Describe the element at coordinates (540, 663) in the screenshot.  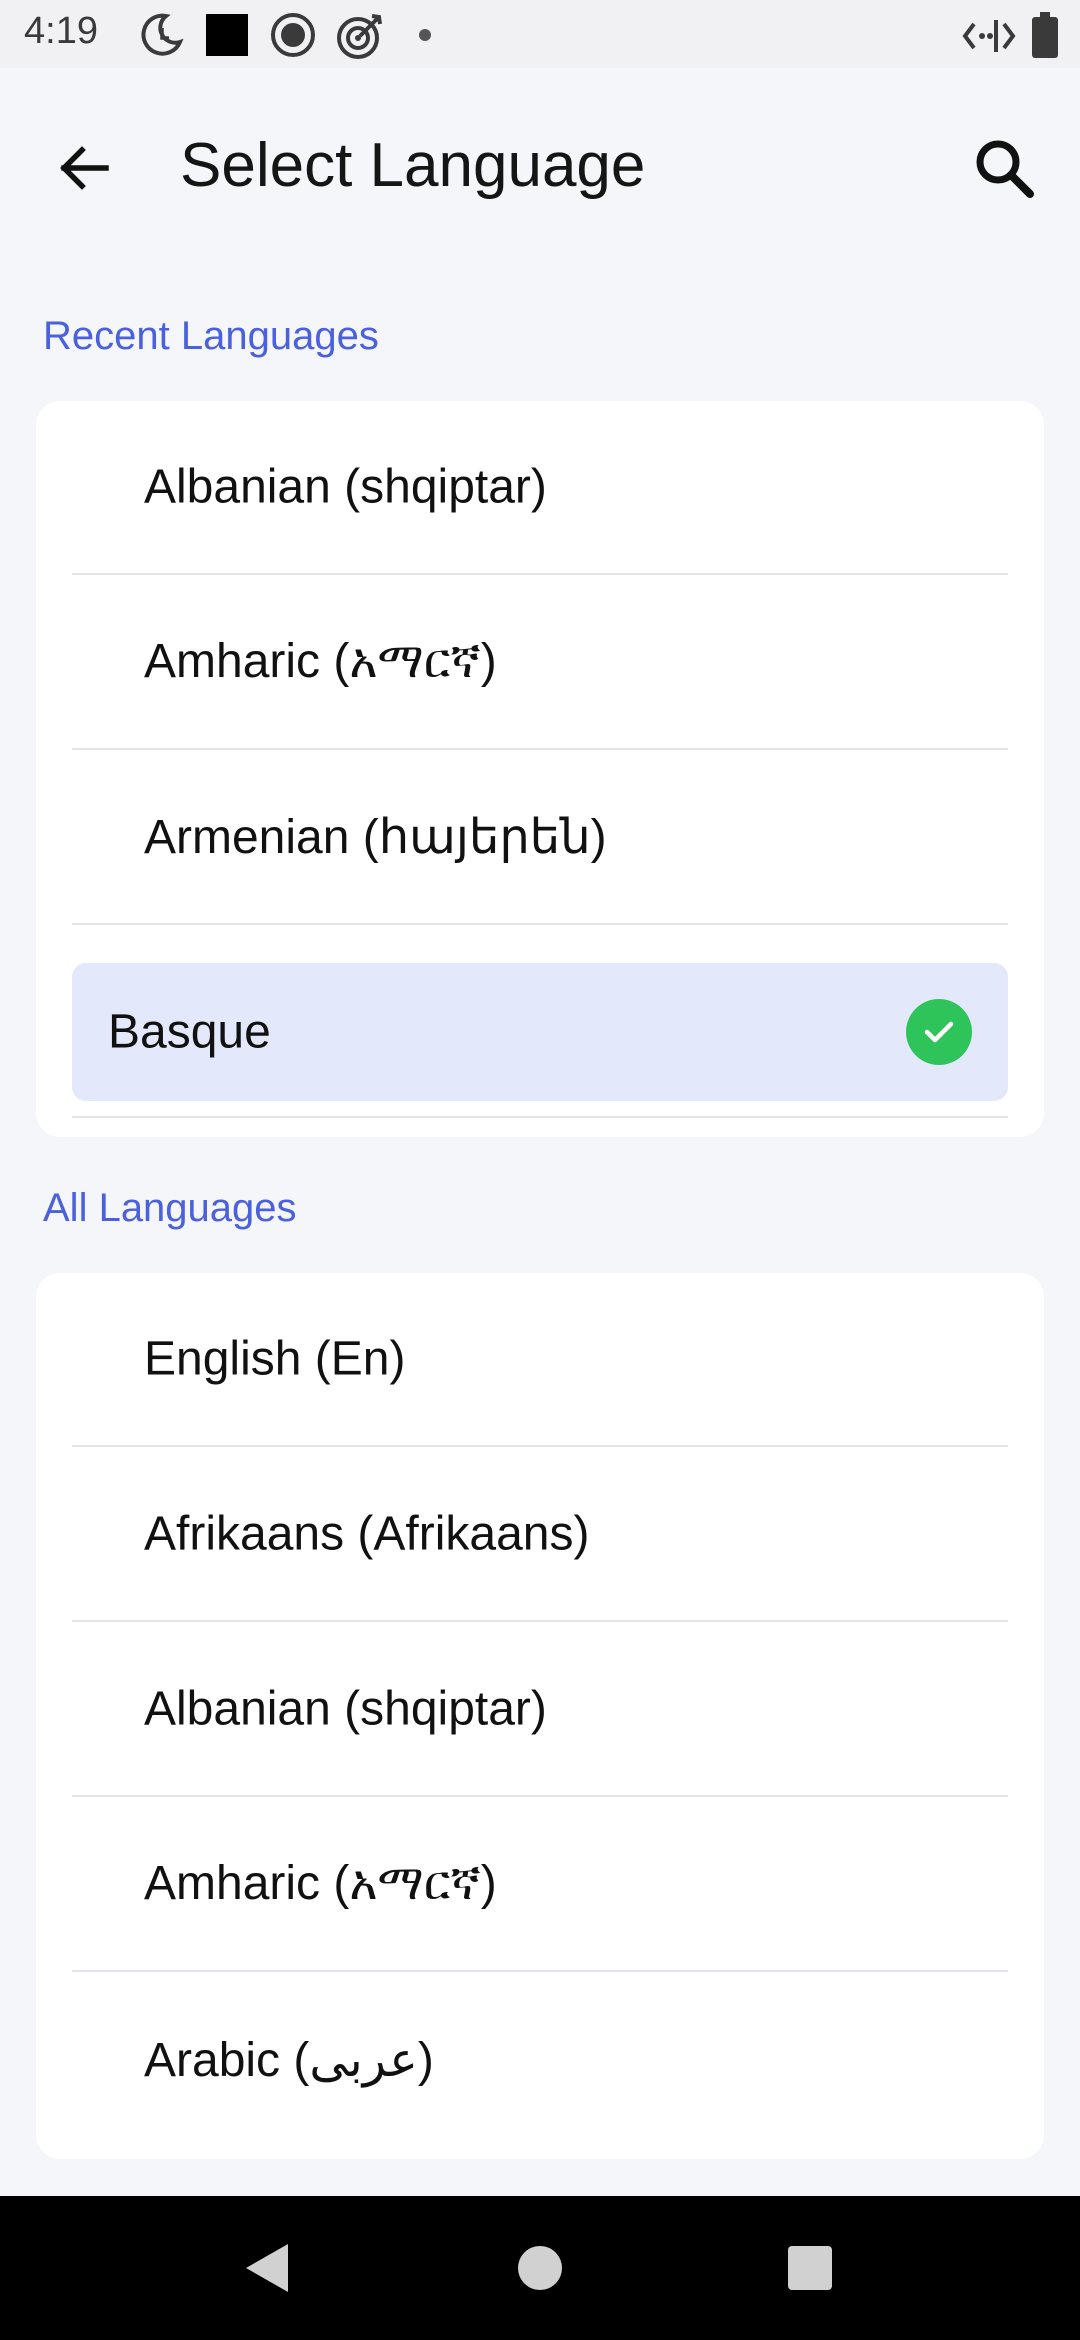
I see `recent-language-item: Amharic (አማርኛ)` at that location.